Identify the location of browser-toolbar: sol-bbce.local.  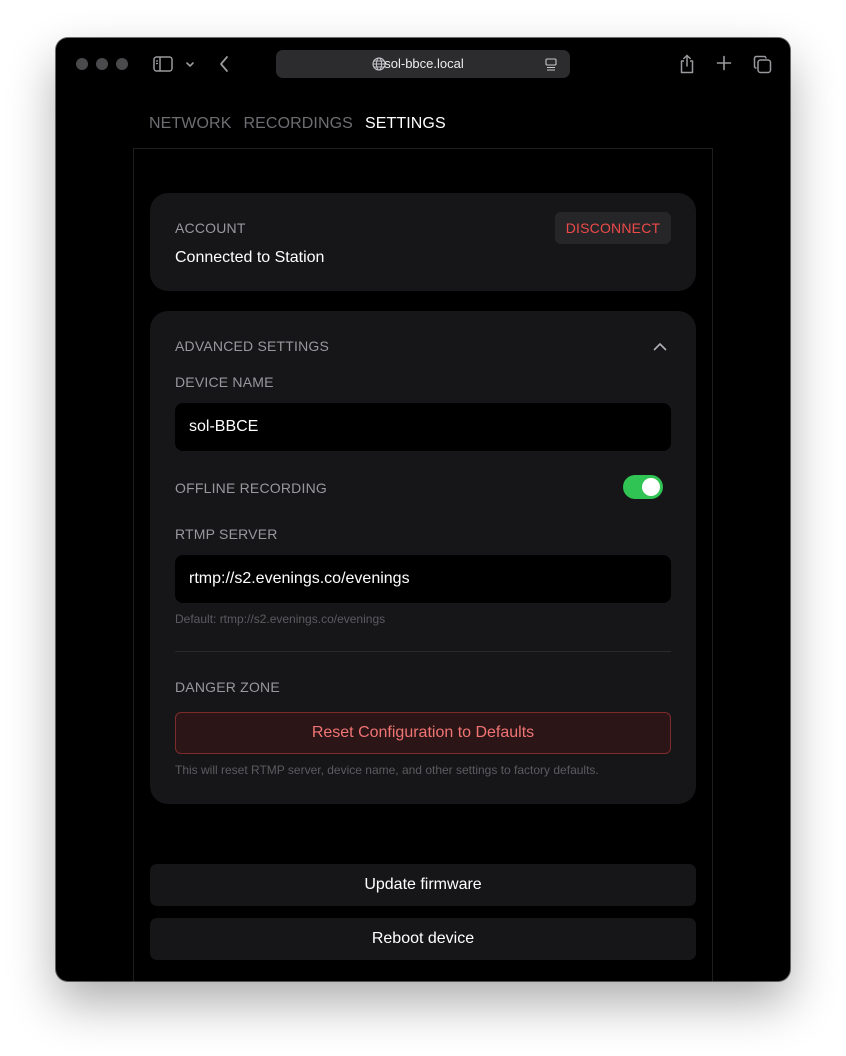
(423, 64).